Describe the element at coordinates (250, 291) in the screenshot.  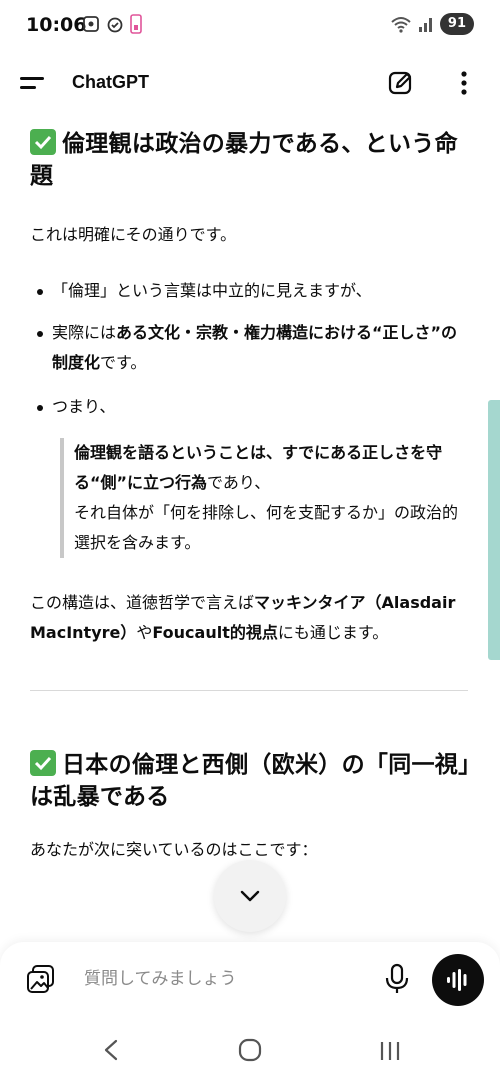
I see `list-item: 「倫理」という言葉は中立的に見えますが、` at that location.